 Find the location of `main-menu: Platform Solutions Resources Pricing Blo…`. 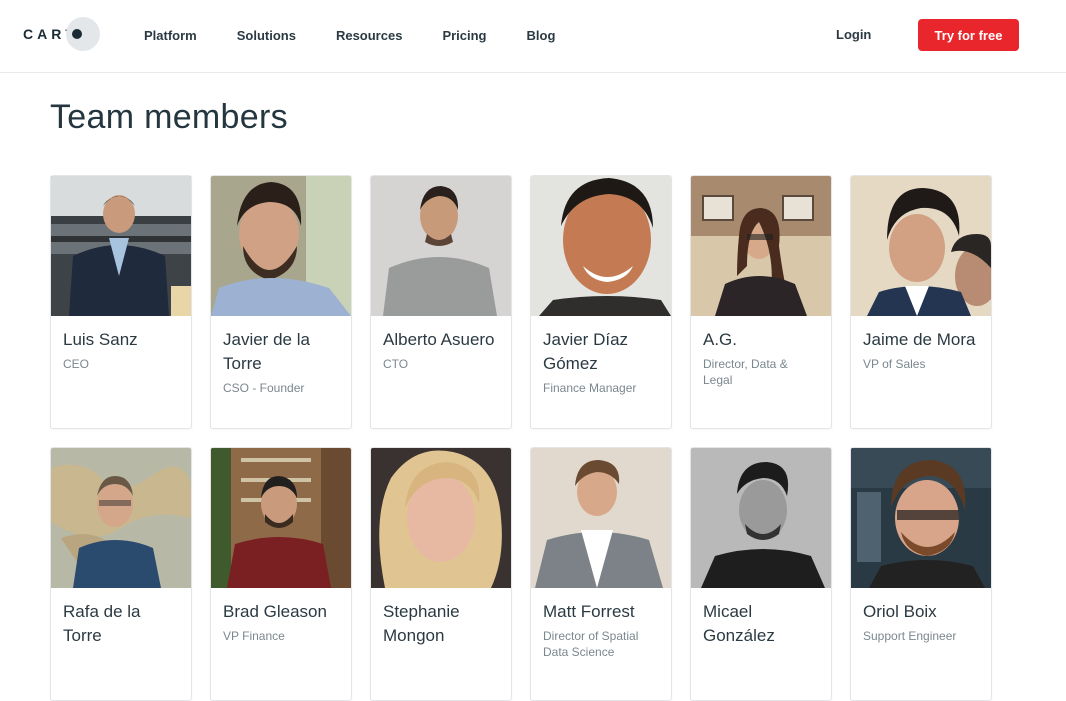

main-menu: Platform Solutions Resources Pricing Blo… is located at coordinates (369, 35).